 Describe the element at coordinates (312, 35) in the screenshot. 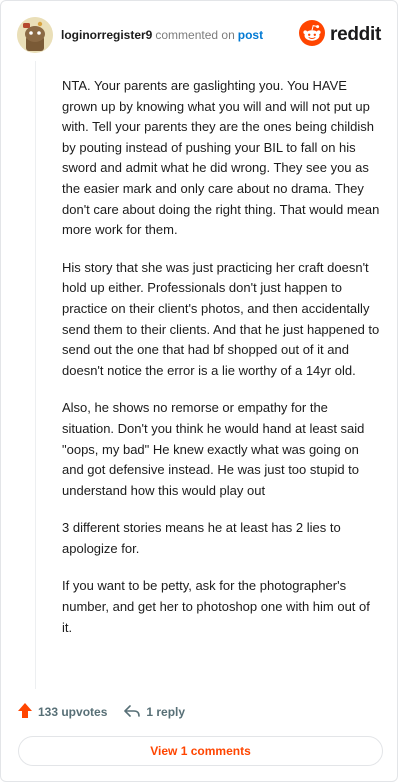

I see `reddit-snoo-icon` at that location.